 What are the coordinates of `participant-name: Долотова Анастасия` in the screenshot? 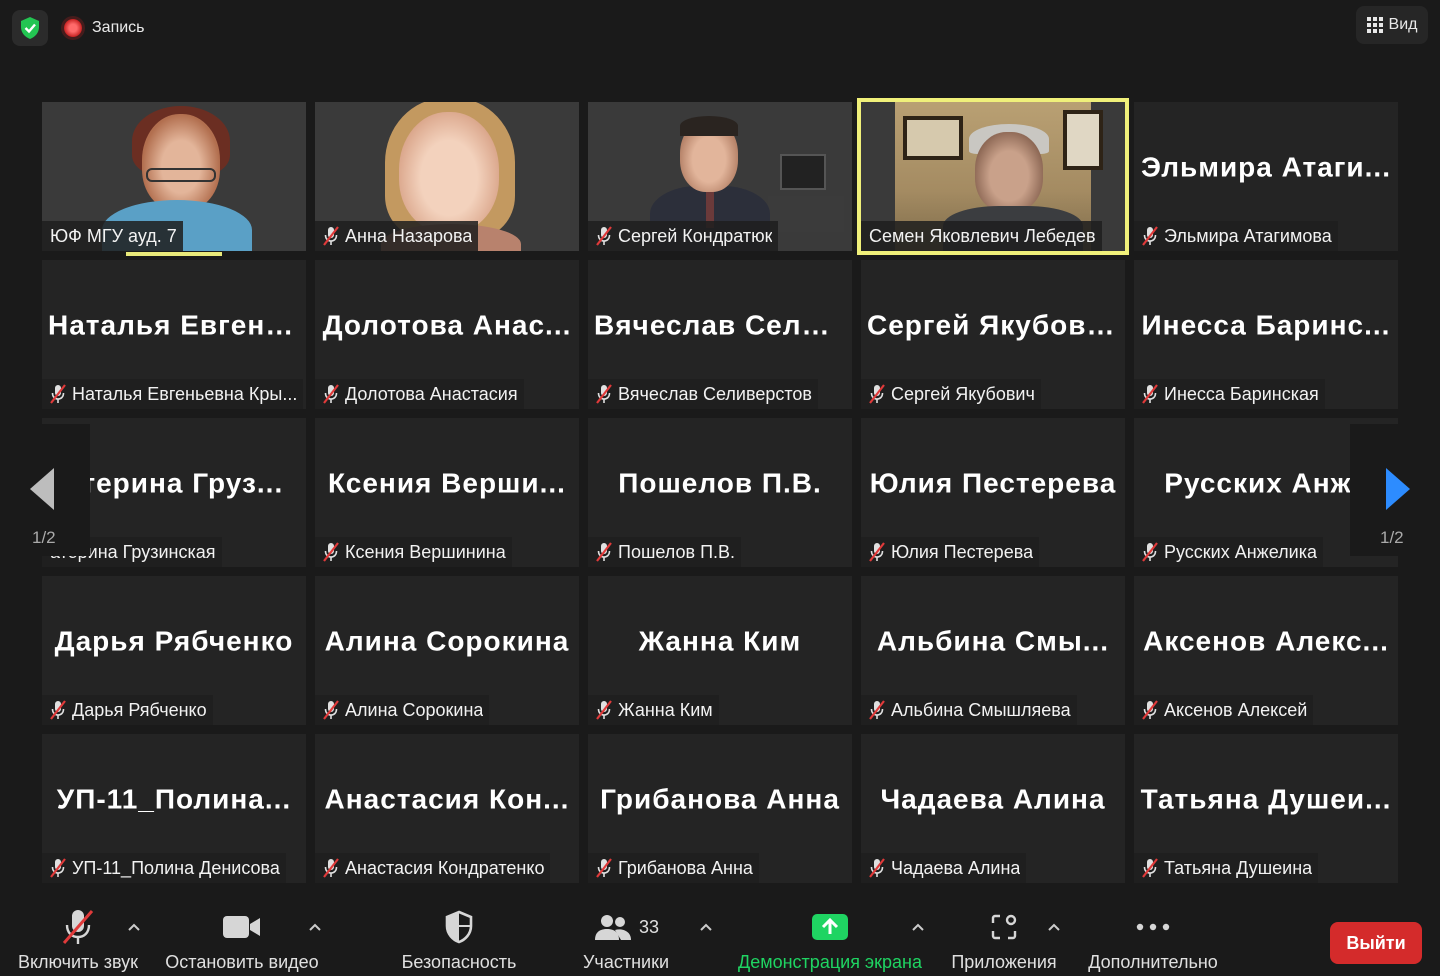 It's located at (431, 393).